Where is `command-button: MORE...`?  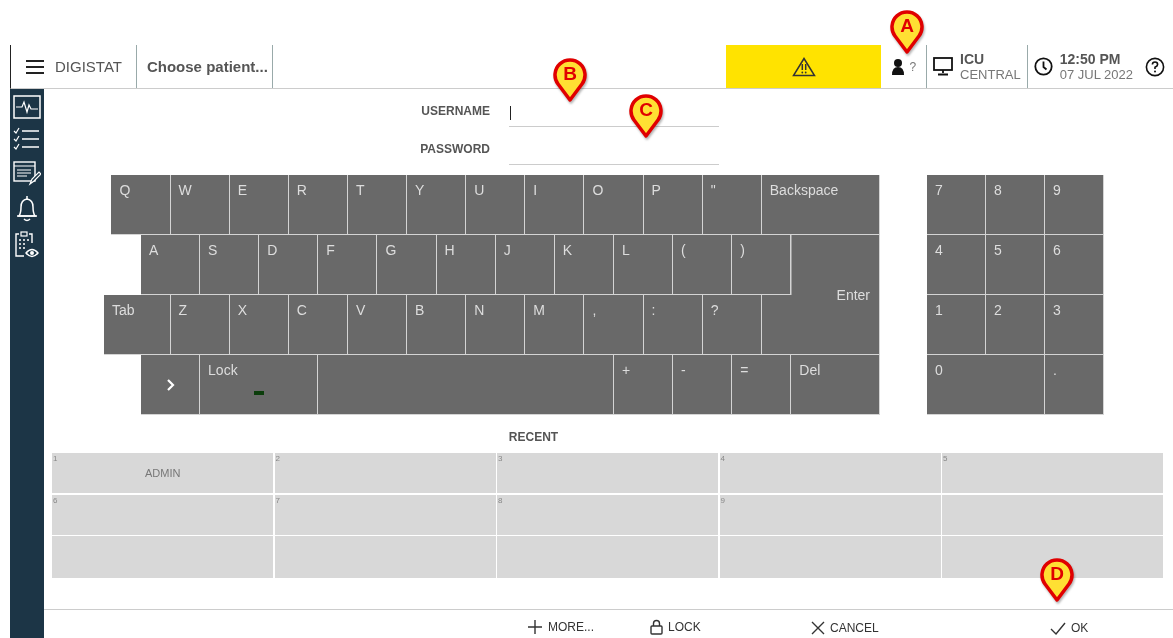 command-button: MORE... is located at coordinates (560, 627).